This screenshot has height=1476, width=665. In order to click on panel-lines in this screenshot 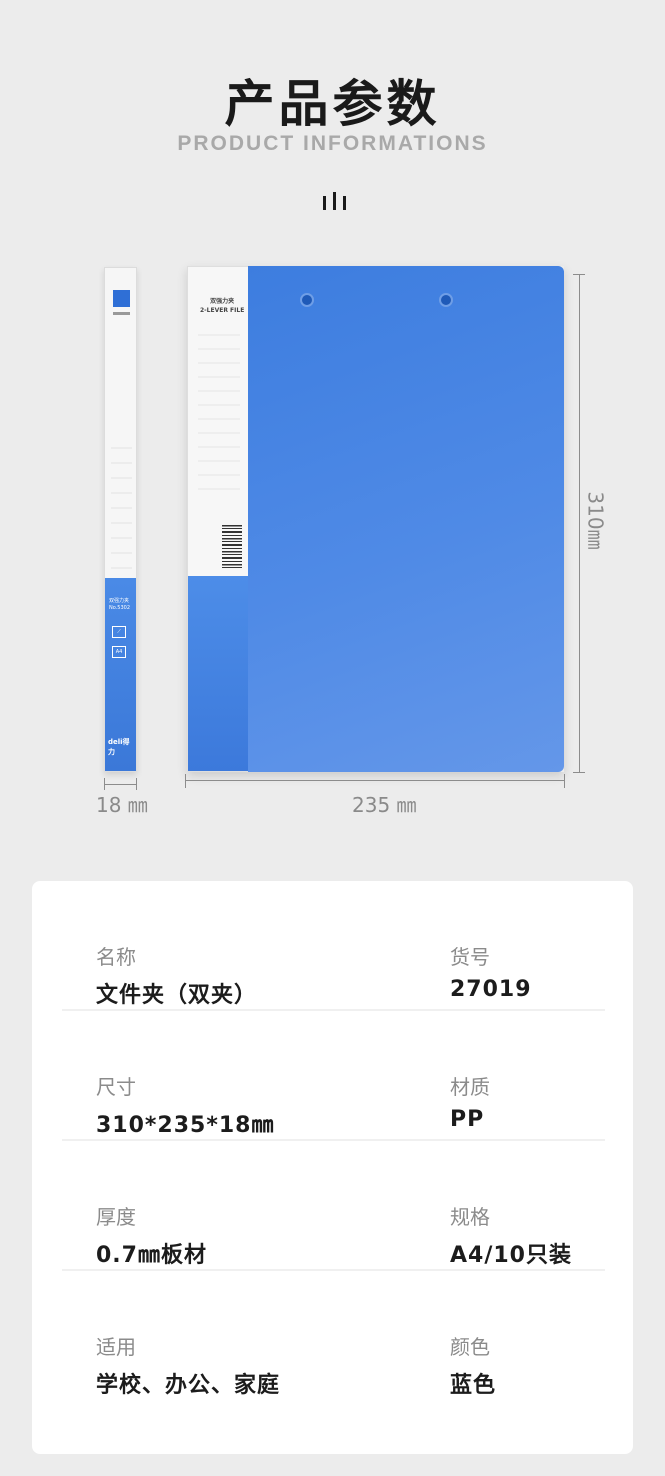, I will do `click(219, 412)`.